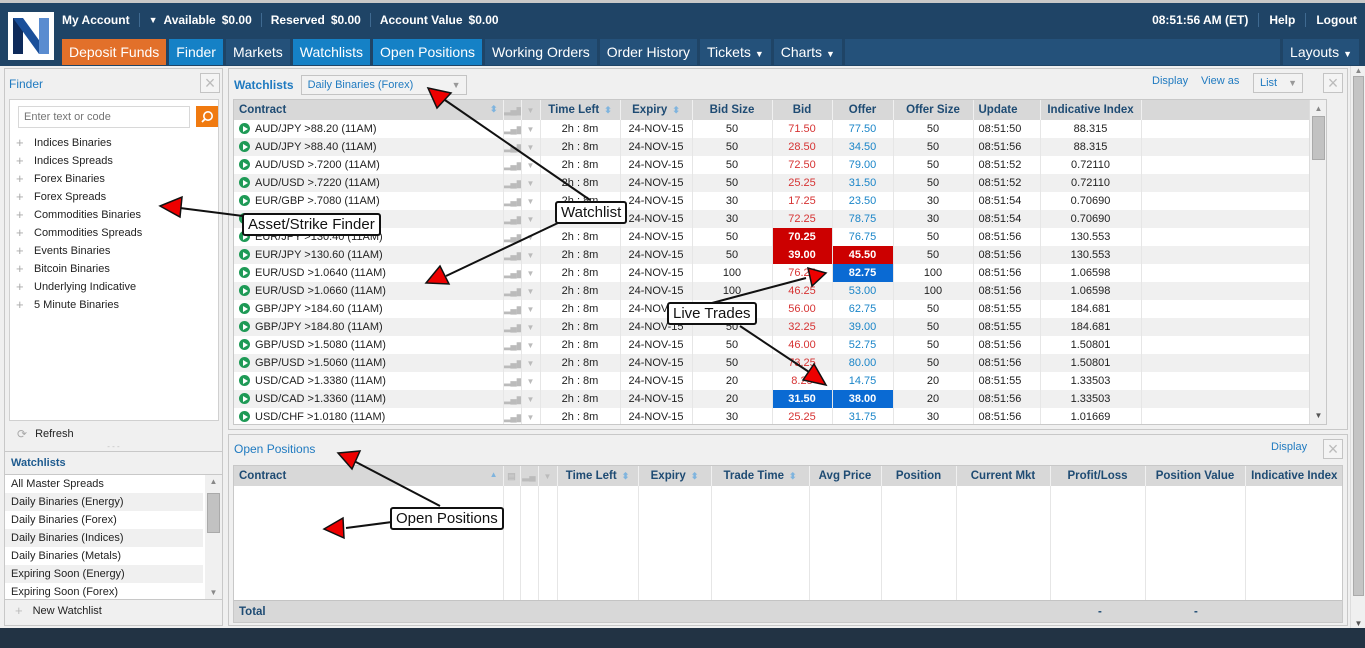 This screenshot has height=648, width=1365. What do you see at coordinates (863, 165) in the screenshot?
I see `offer-cell: 79.00` at bounding box center [863, 165].